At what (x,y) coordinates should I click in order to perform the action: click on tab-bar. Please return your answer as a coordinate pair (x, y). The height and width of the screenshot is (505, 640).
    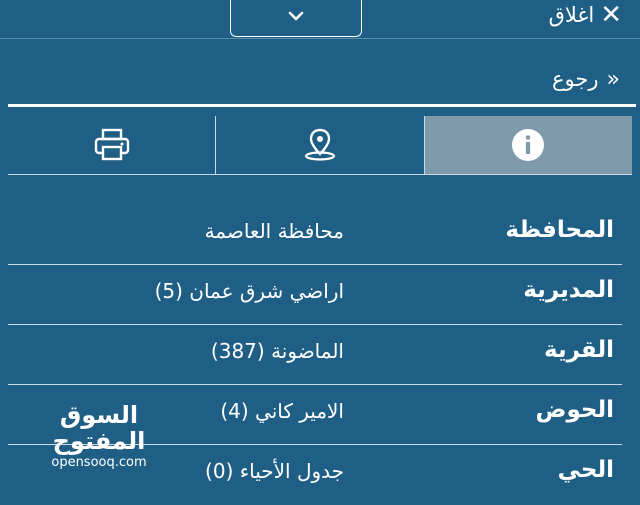
    Looking at the image, I should click on (320, 145).